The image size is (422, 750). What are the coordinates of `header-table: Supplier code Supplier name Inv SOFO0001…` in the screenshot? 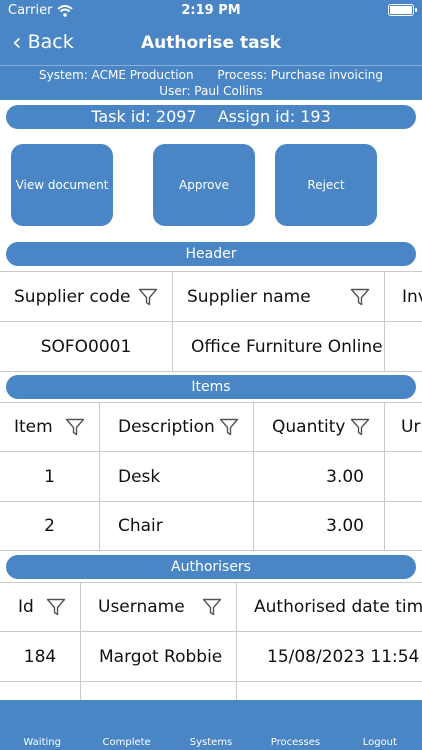 It's located at (211, 321).